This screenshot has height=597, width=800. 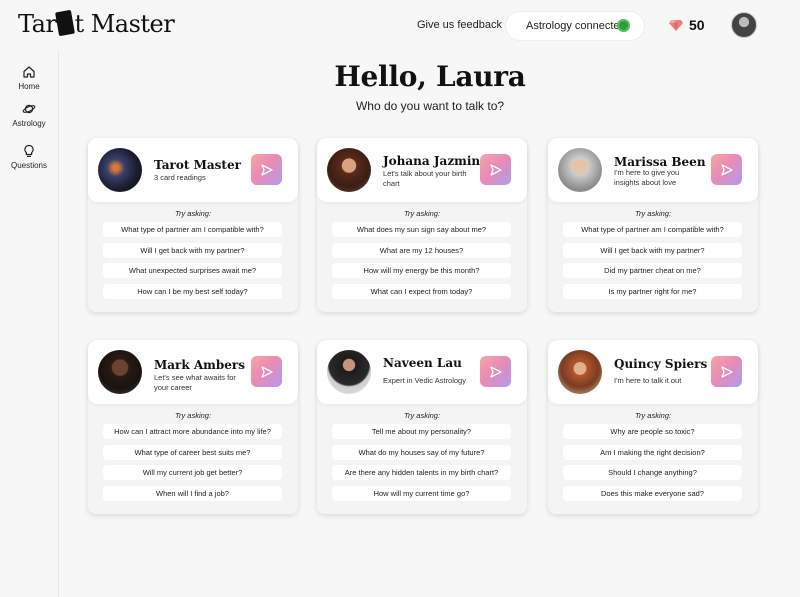 What do you see at coordinates (421, 270) in the screenshot?
I see `suggested-question: How will my energy be this month?` at bounding box center [421, 270].